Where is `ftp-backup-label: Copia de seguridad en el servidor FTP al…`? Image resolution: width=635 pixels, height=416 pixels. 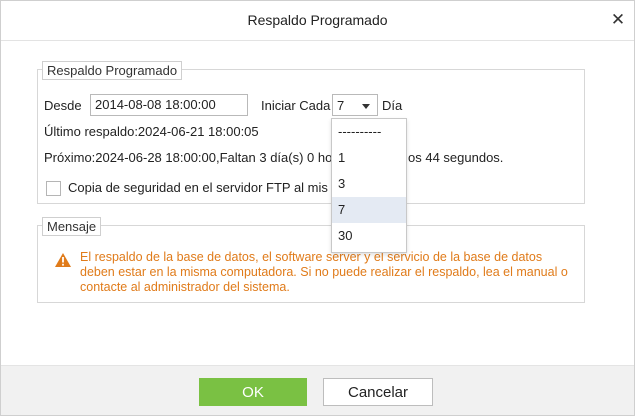
ftp-backup-label: Copia de seguridad en el servidor FTP al… is located at coordinates (198, 187).